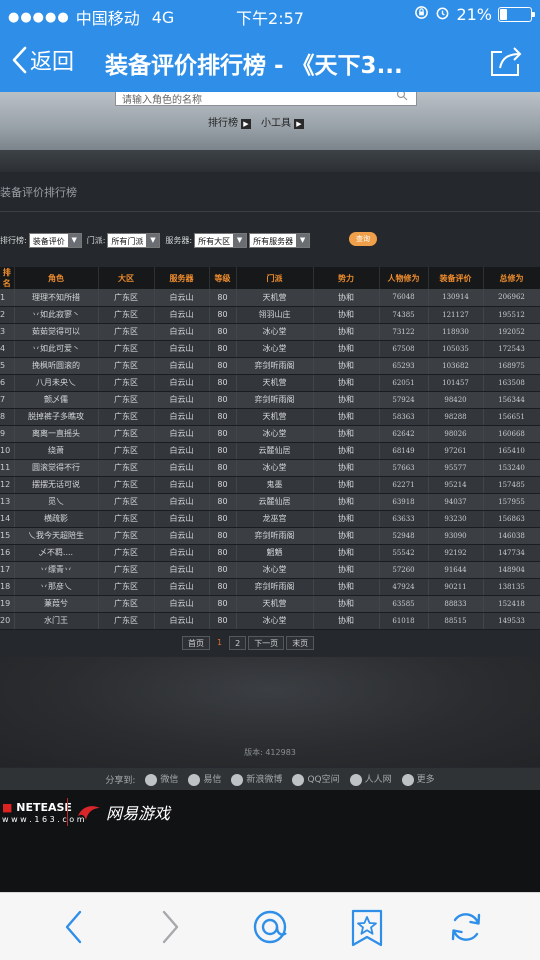 This screenshot has height=960, width=540. What do you see at coordinates (456, 536) in the screenshot?
I see `table-cell-col-equip-score: 93090` at bounding box center [456, 536].